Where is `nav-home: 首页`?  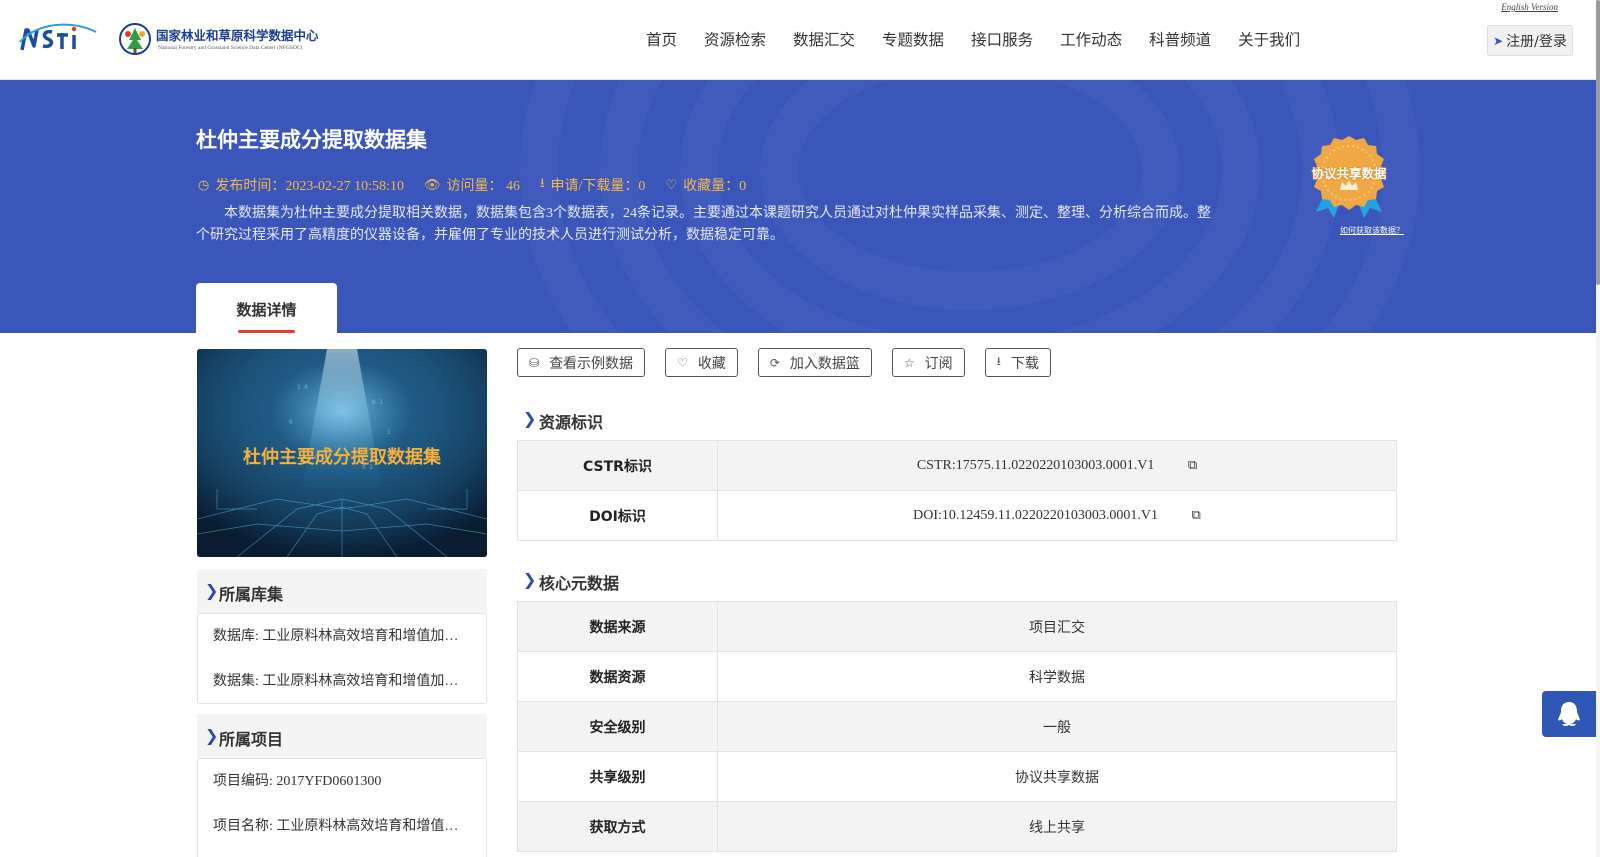 nav-home: 首页 is located at coordinates (661, 39).